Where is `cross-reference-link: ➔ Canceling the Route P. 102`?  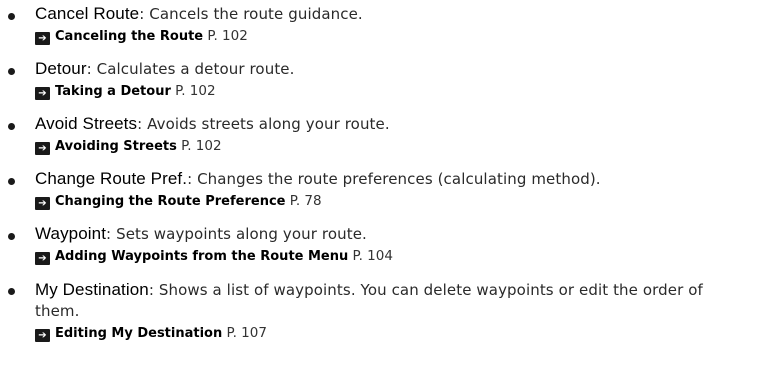
cross-reference-link: ➔ Canceling the Route P. 102 is located at coordinates (141, 36).